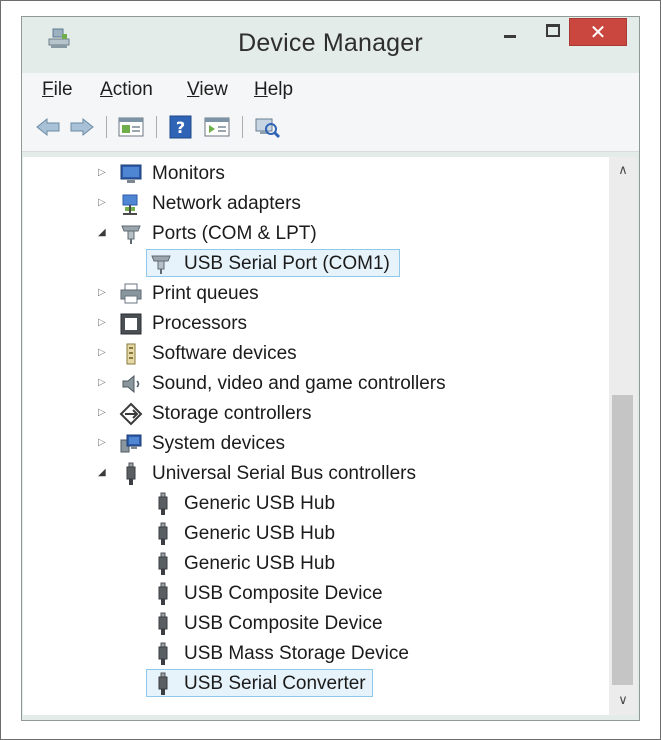 This screenshot has width=661, height=740. I want to click on storage-controller-icon, so click(131, 414).